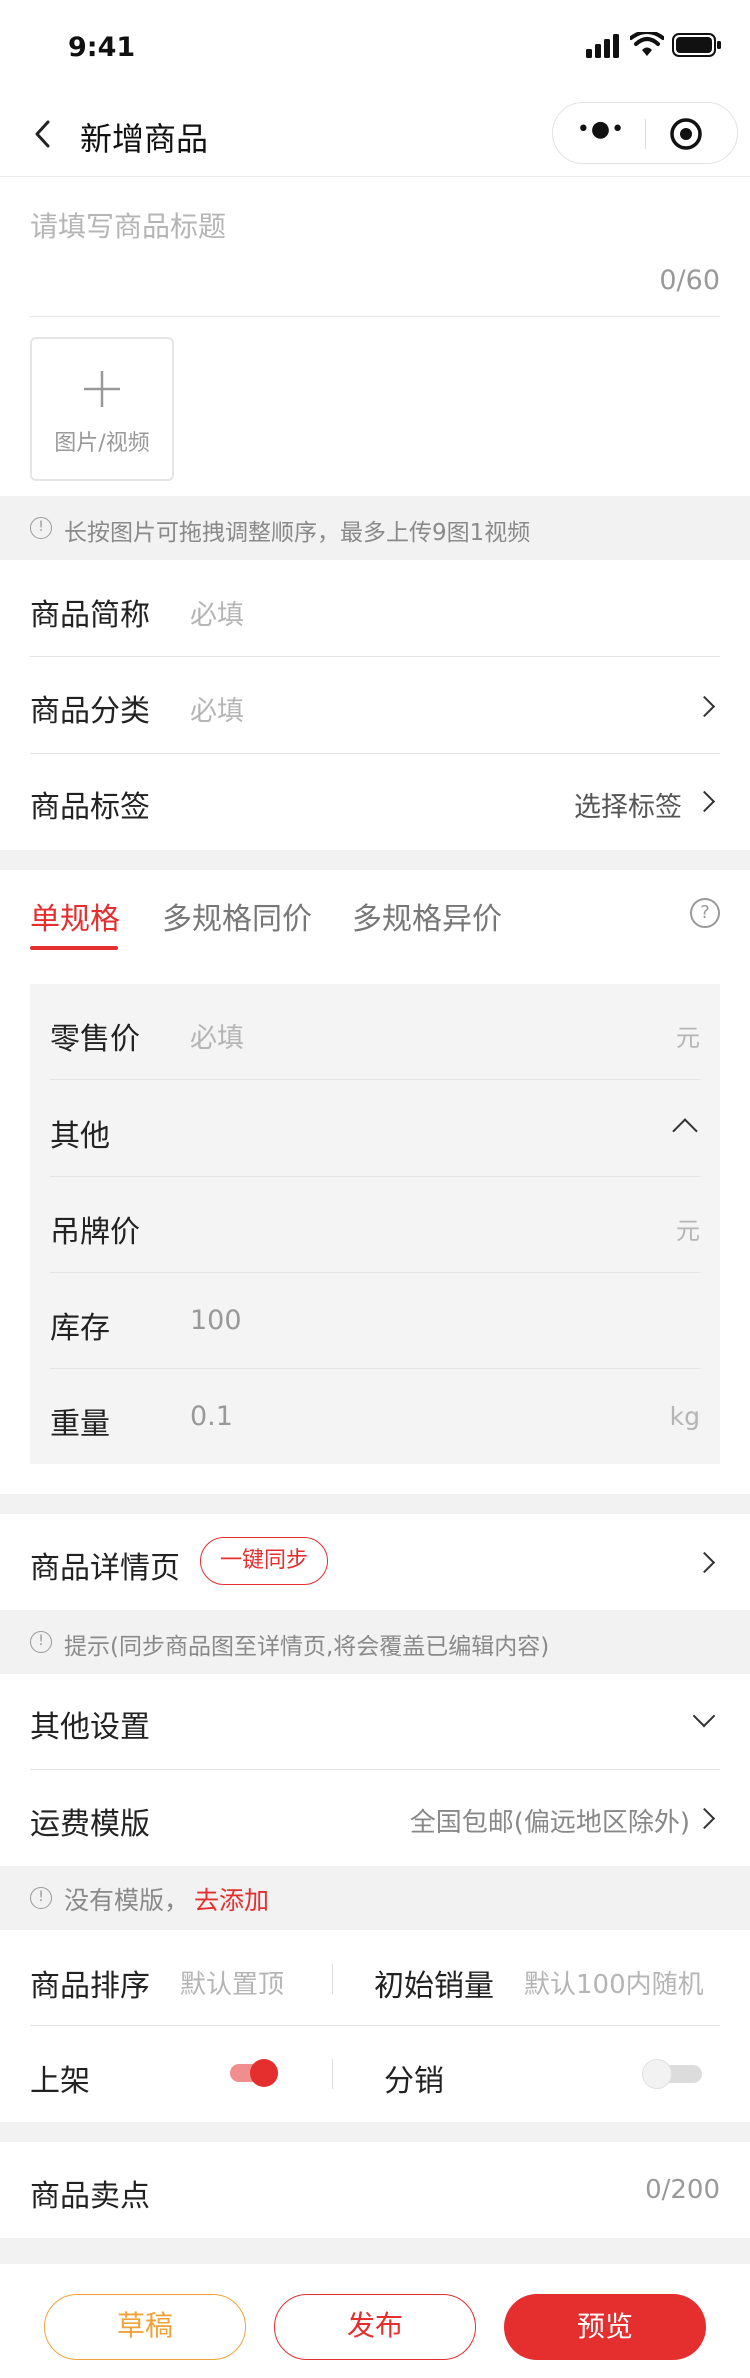 Image resolution: width=750 pixels, height=2378 pixels. What do you see at coordinates (216, 1320) in the screenshot?
I see `stock-input: 100` at bounding box center [216, 1320].